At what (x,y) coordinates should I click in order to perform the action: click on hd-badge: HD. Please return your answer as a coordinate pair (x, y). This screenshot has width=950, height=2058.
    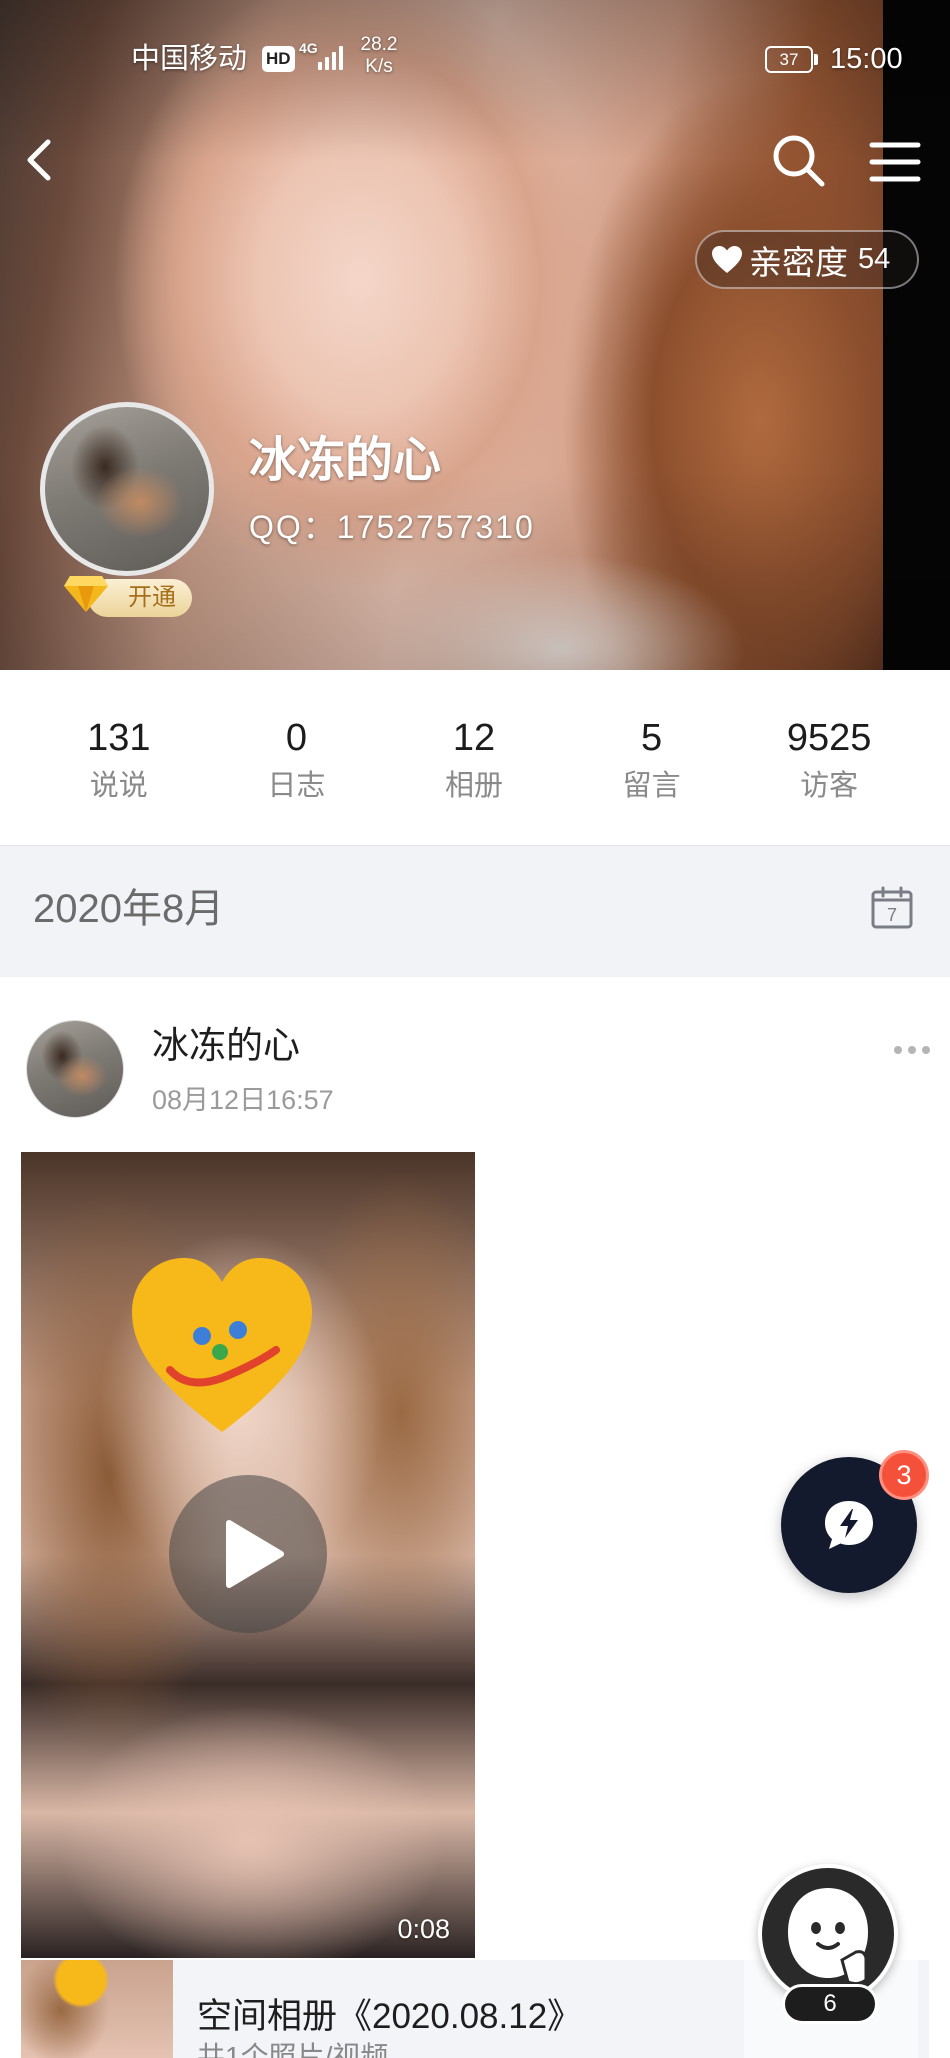
    Looking at the image, I should click on (278, 59).